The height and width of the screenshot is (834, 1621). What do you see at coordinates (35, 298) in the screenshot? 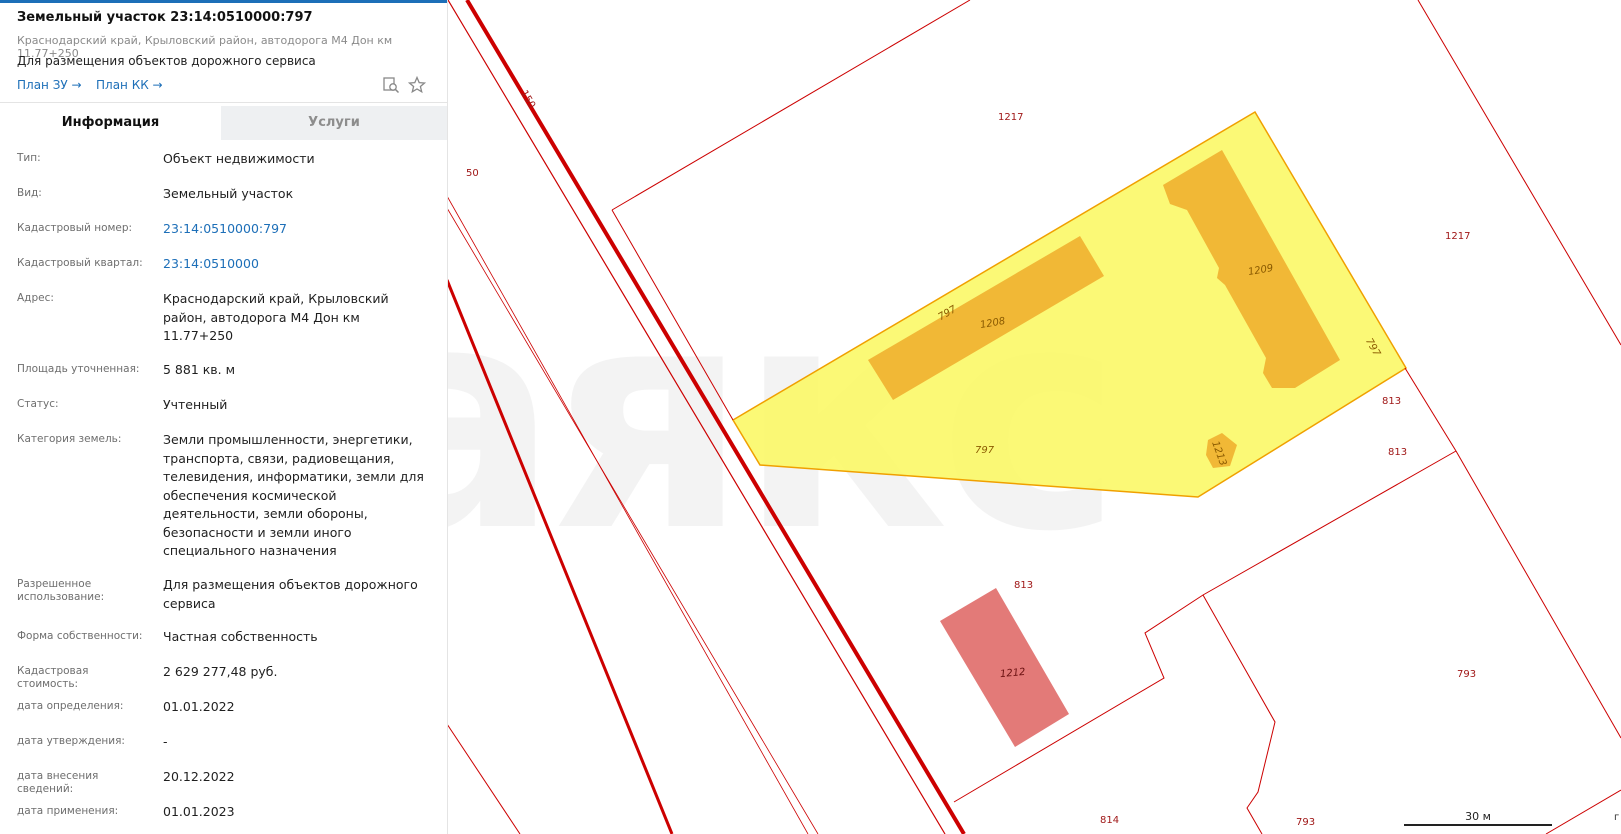
I see `property-key: Адрес:` at bounding box center [35, 298].